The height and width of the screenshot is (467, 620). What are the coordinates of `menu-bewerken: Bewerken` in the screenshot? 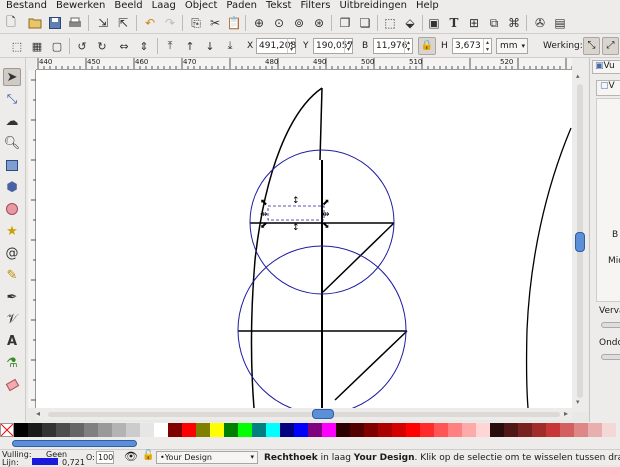 It's located at (80, 6).